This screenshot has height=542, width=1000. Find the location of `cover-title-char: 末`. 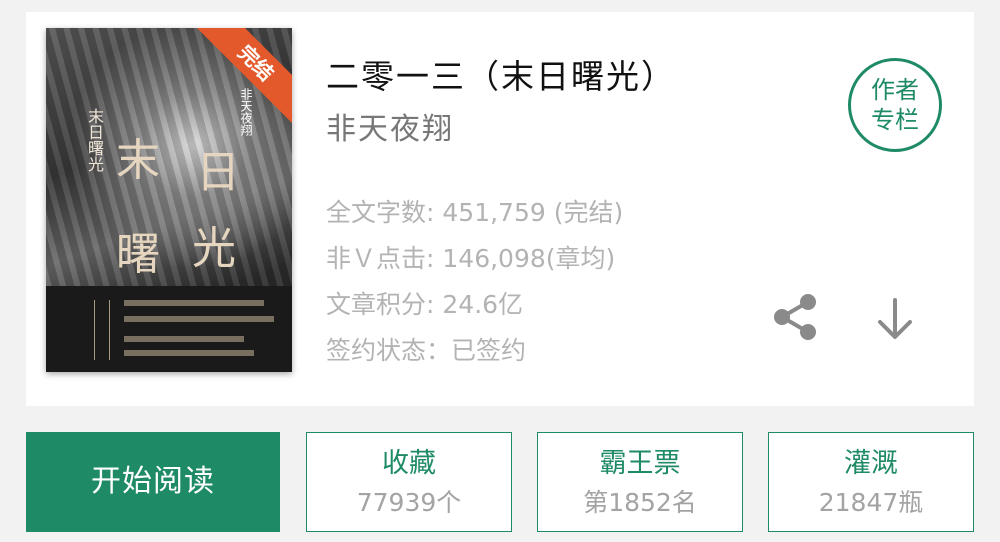

cover-title-char: 末 is located at coordinates (138, 160).